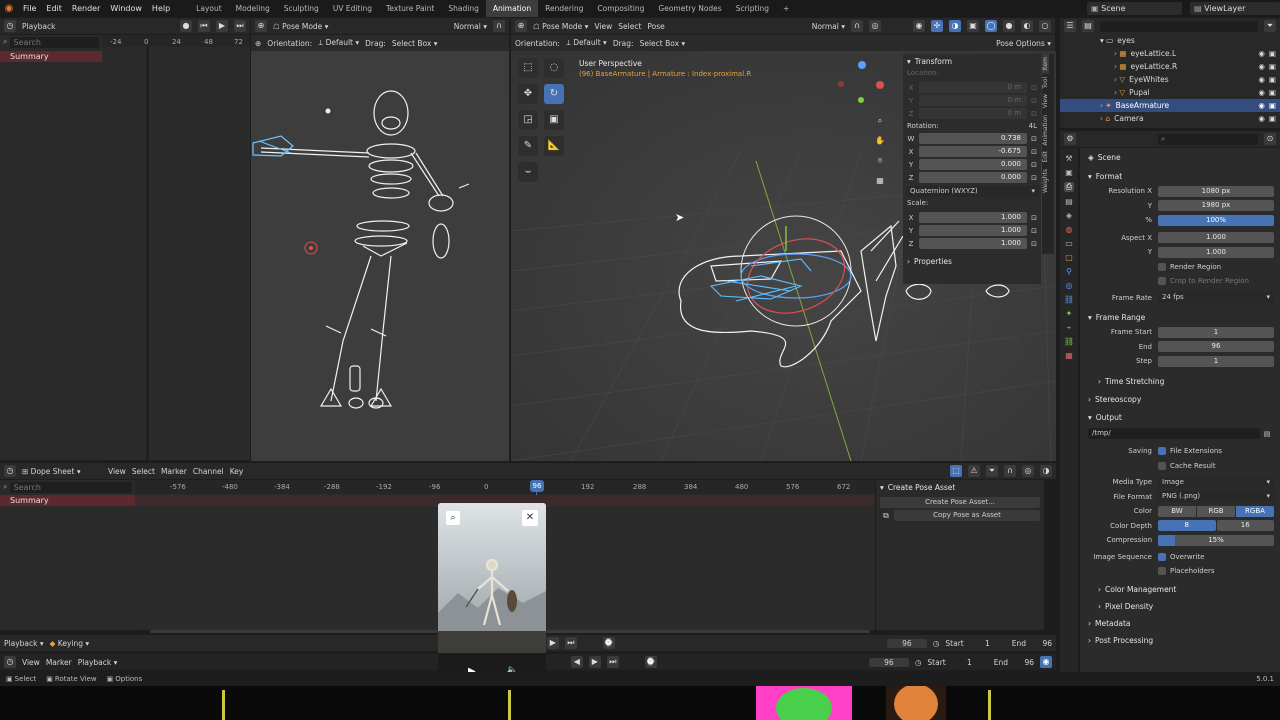 The width and height of the screenshot is (1280, 720). I want to click on channel-search-input: Search, so click(54, 42).